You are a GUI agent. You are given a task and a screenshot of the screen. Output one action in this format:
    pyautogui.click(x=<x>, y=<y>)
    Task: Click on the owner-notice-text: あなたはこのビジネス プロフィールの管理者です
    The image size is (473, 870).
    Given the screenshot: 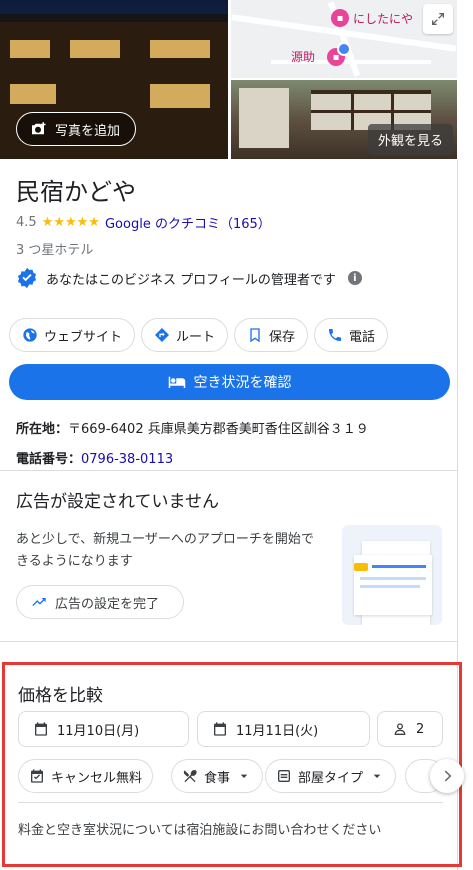 What is the action you would take?
    pyautogui.click(x=191, y=280)
    